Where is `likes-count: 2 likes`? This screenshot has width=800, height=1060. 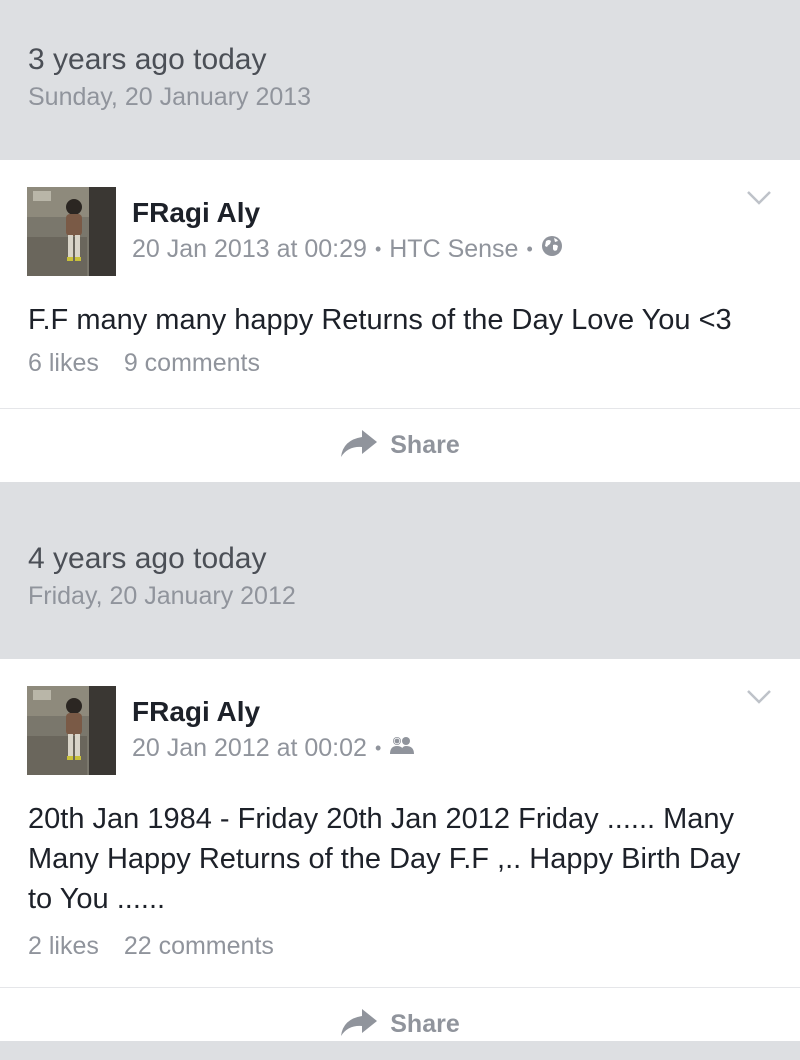
likes-count: 2 likes is located at coordinates (63, 946).